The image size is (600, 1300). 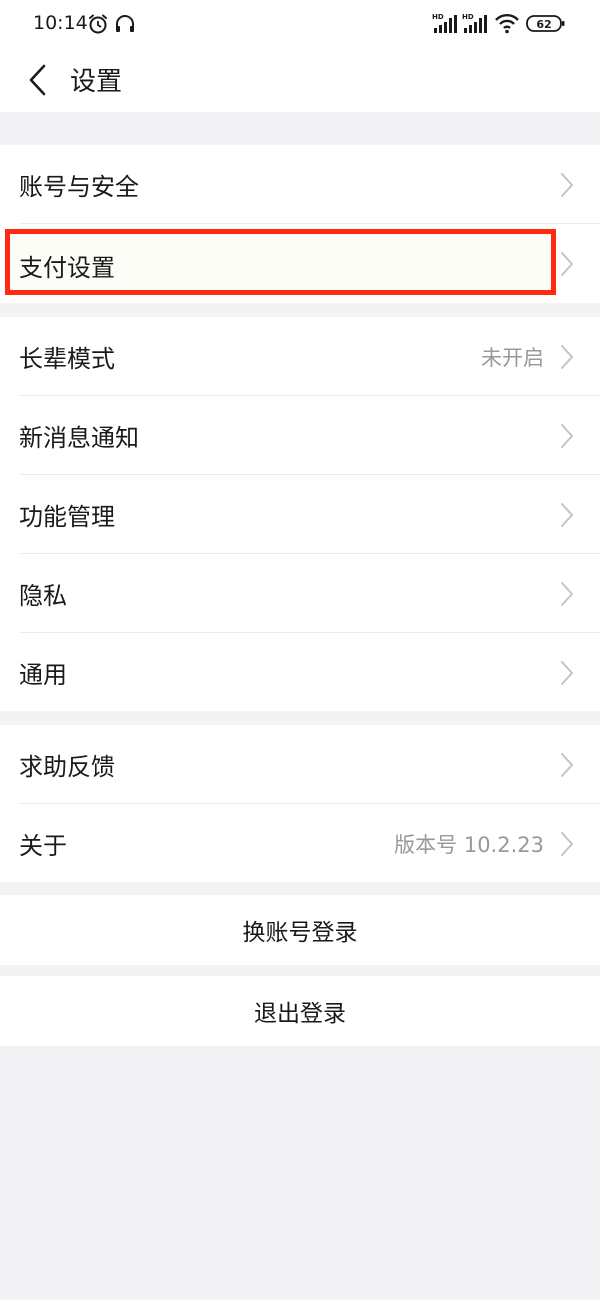 I want to click on alarm-icon, so click(x=98, y=26).